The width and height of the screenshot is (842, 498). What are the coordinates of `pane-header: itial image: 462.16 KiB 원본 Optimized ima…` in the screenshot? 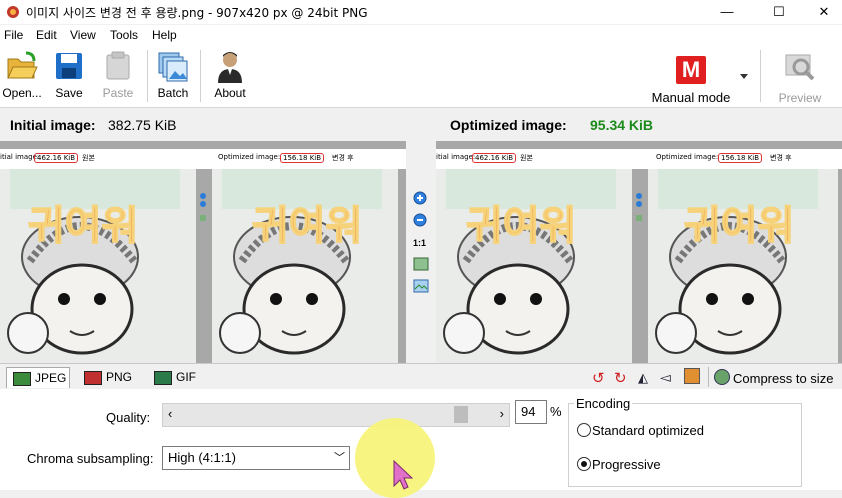 It's located at (203, 159).